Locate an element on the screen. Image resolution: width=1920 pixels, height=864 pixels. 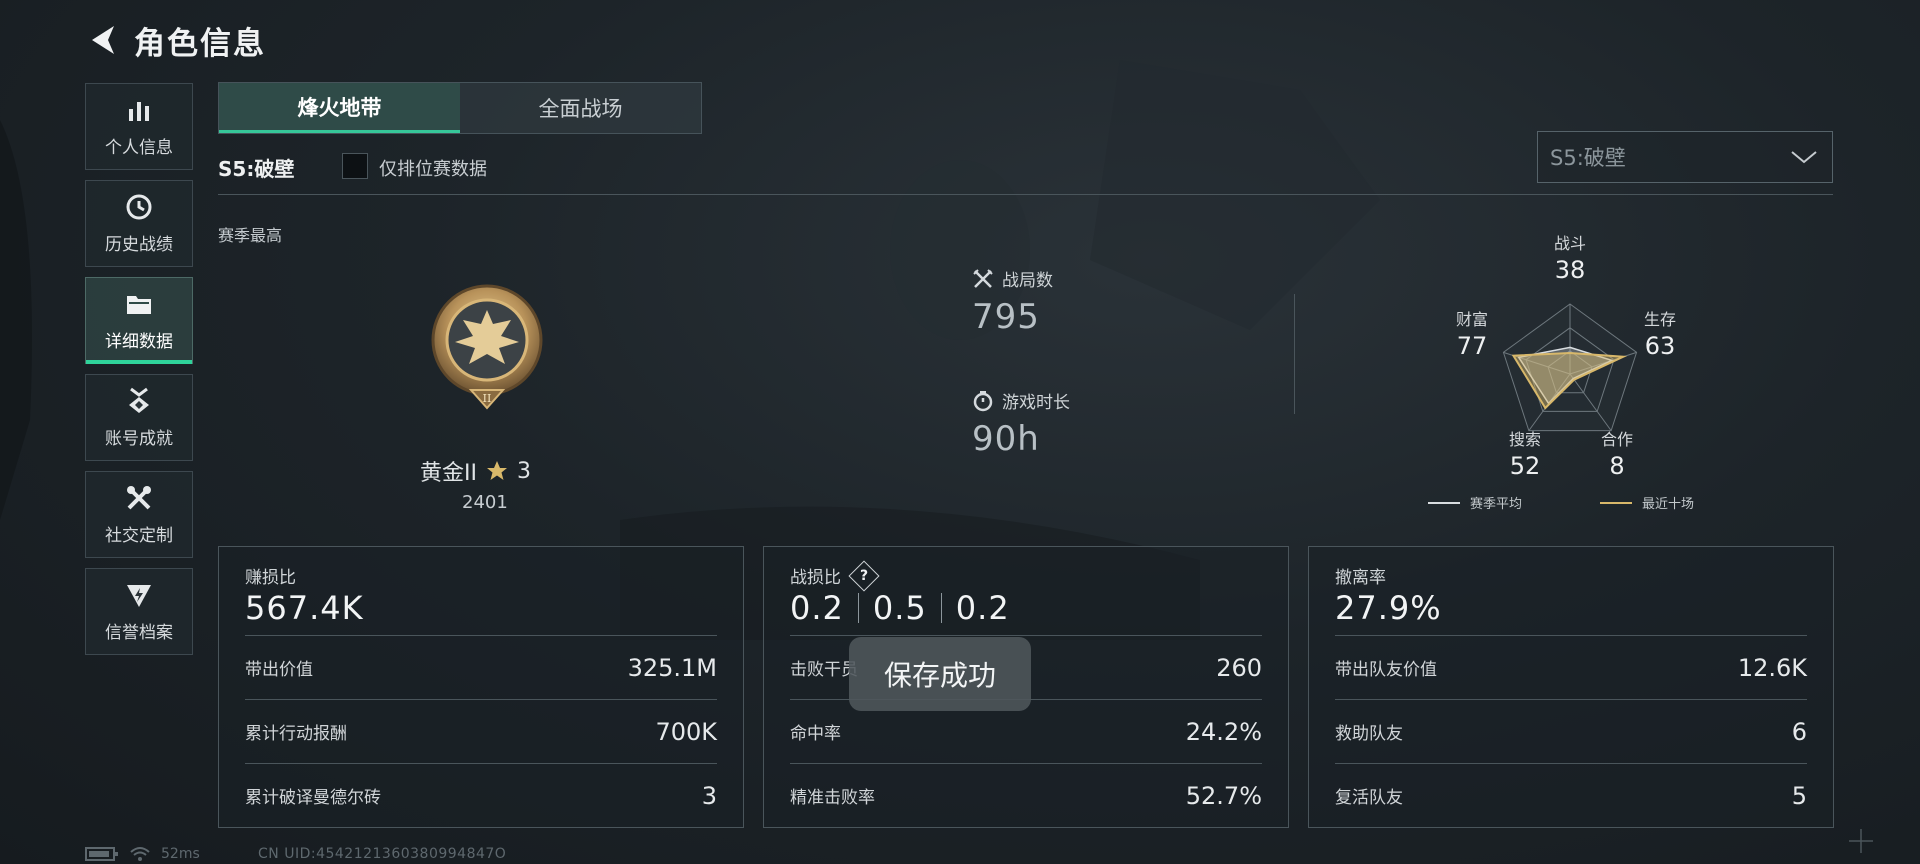
playtime-label: 游戏时长 is located at coordinates (1036, 403).